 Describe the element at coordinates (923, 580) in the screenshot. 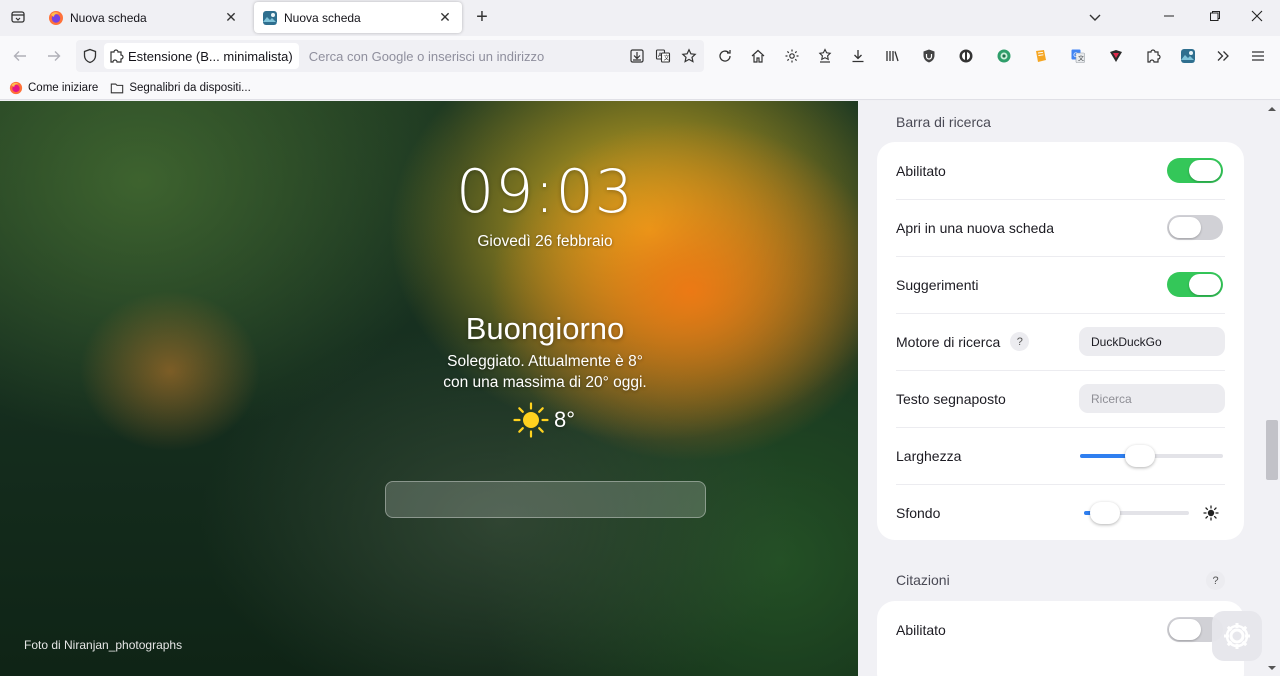

I see `section-title-quotes: Citazioni` at that location.